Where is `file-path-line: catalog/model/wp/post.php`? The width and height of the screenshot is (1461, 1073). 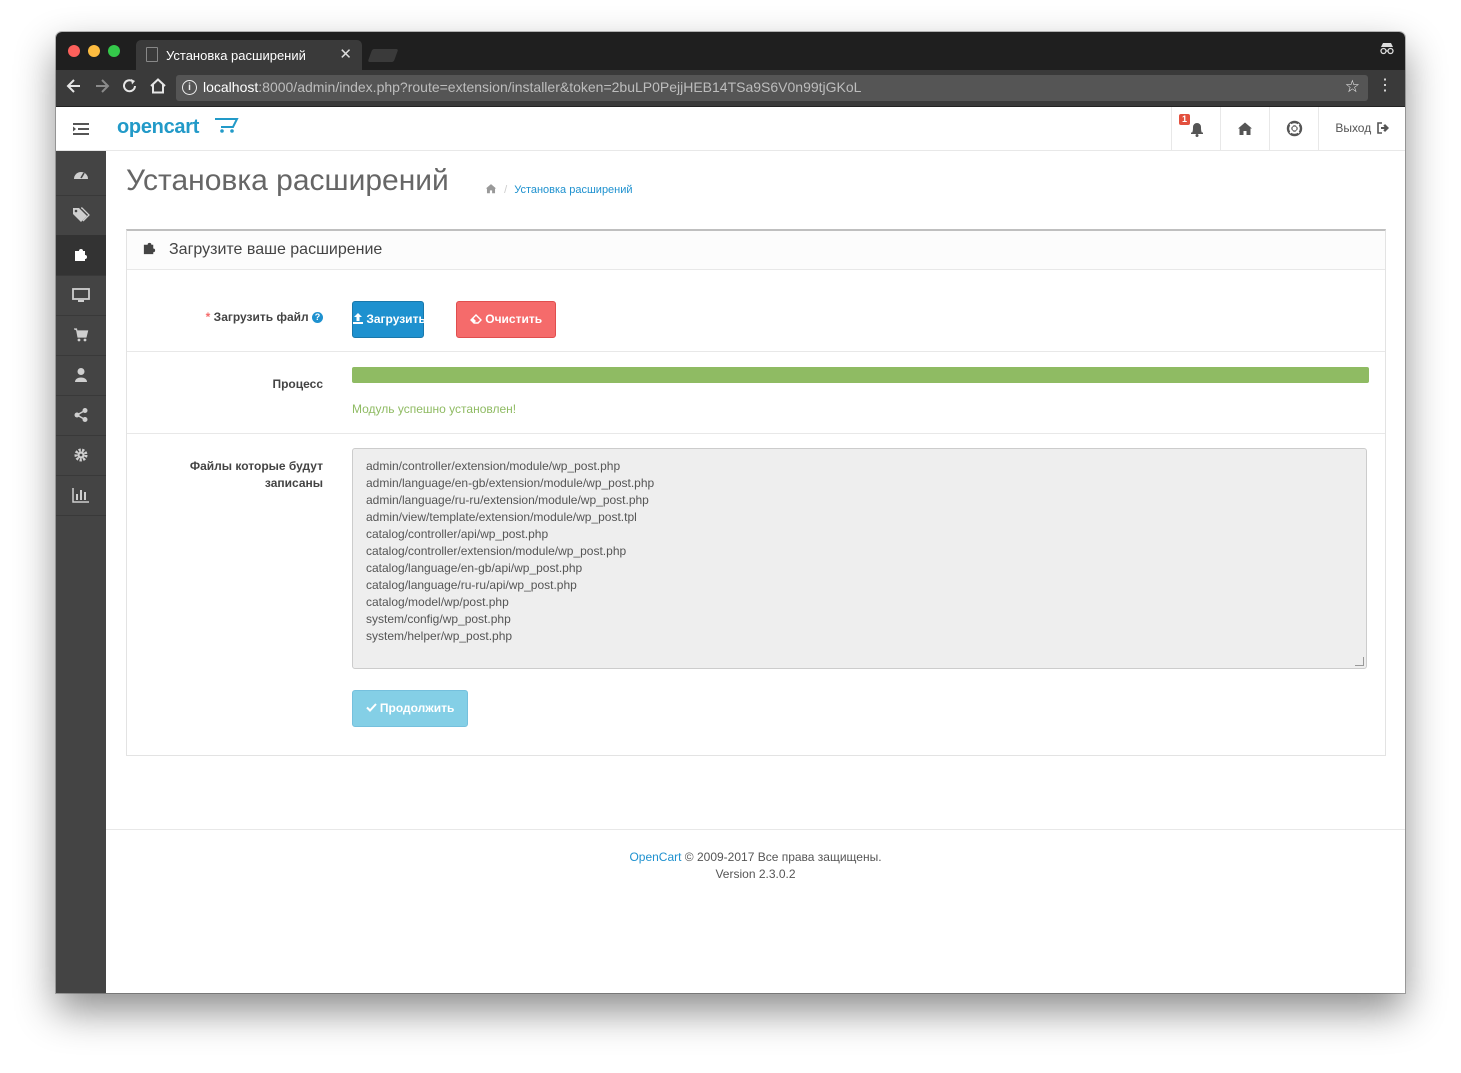 file-path-line: catalog/model/wp/post.php is located at coordinates (437, 602).